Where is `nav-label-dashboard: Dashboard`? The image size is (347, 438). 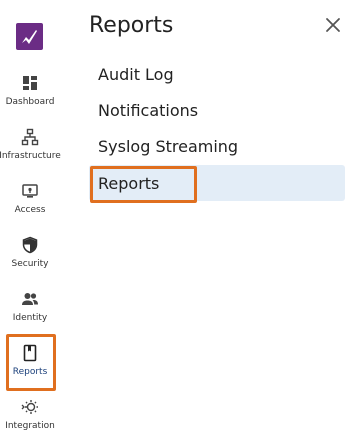 nav-label-dashboard: Dashboard is located at coordinates (30, 102).